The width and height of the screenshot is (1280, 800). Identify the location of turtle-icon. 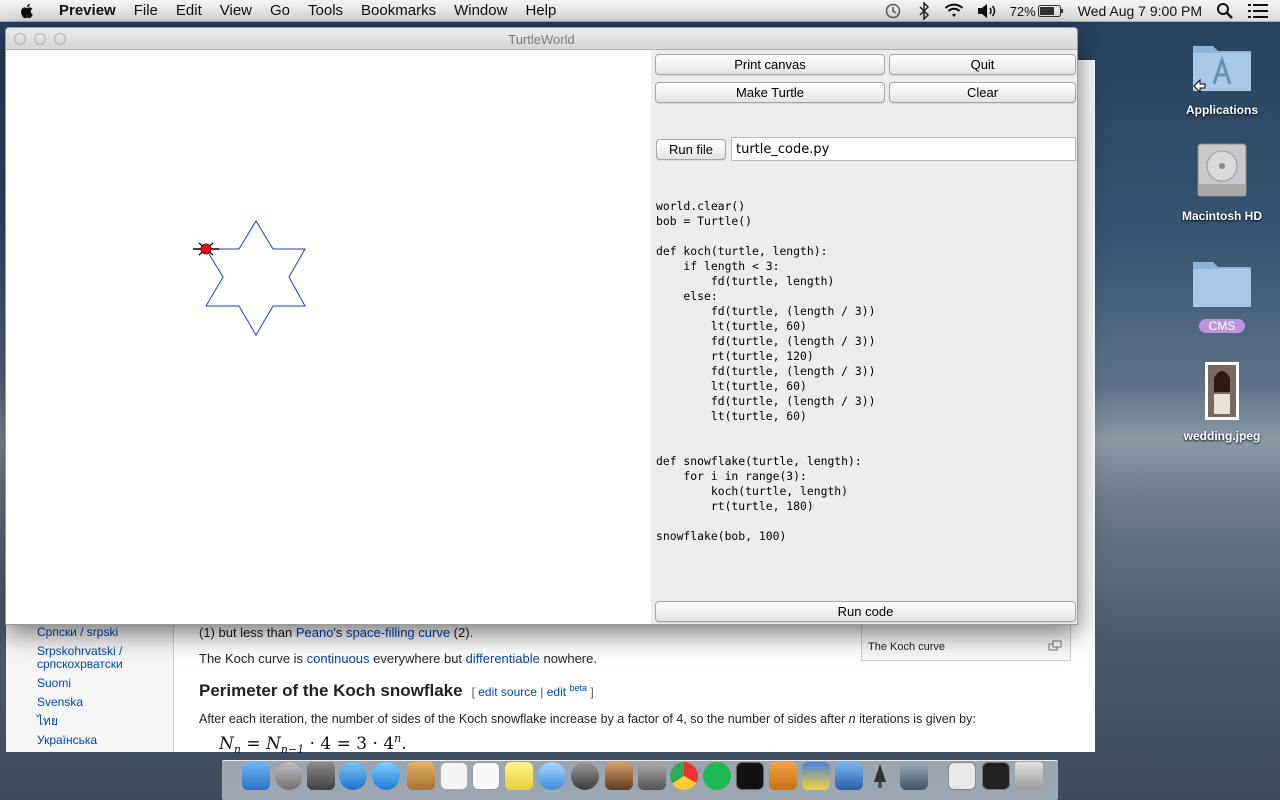
(206, 249).